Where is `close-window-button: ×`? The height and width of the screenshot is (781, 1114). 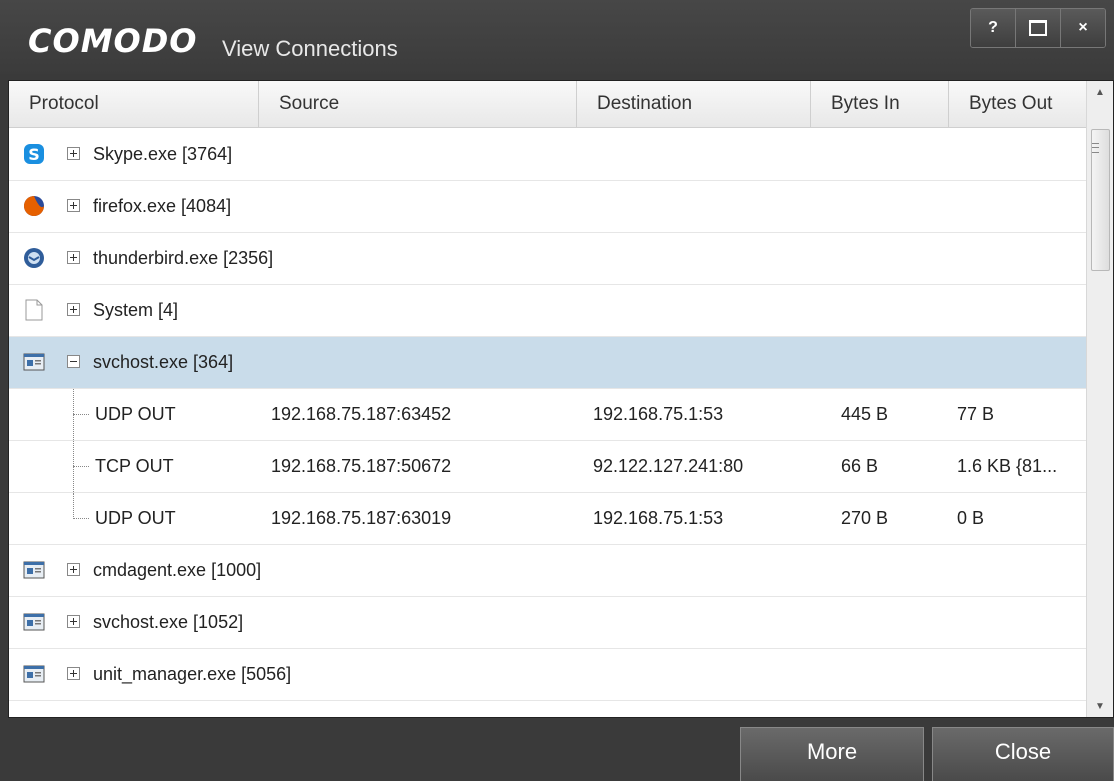 close-window-button: × is located at coordinates (1082, 28).